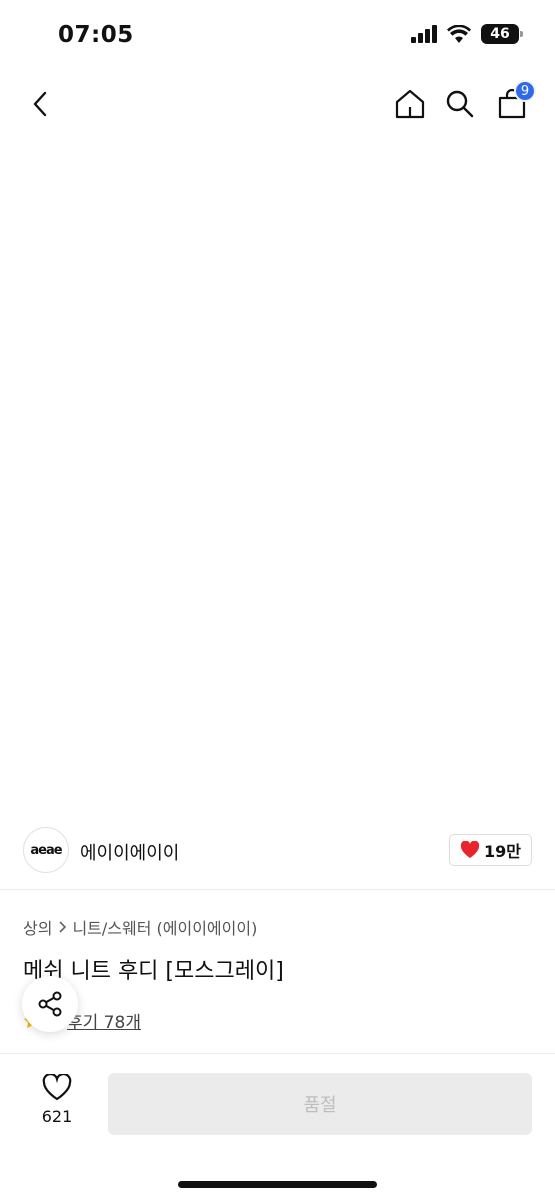  I want to click on wishlist-count: 621, so click(57, 1116).